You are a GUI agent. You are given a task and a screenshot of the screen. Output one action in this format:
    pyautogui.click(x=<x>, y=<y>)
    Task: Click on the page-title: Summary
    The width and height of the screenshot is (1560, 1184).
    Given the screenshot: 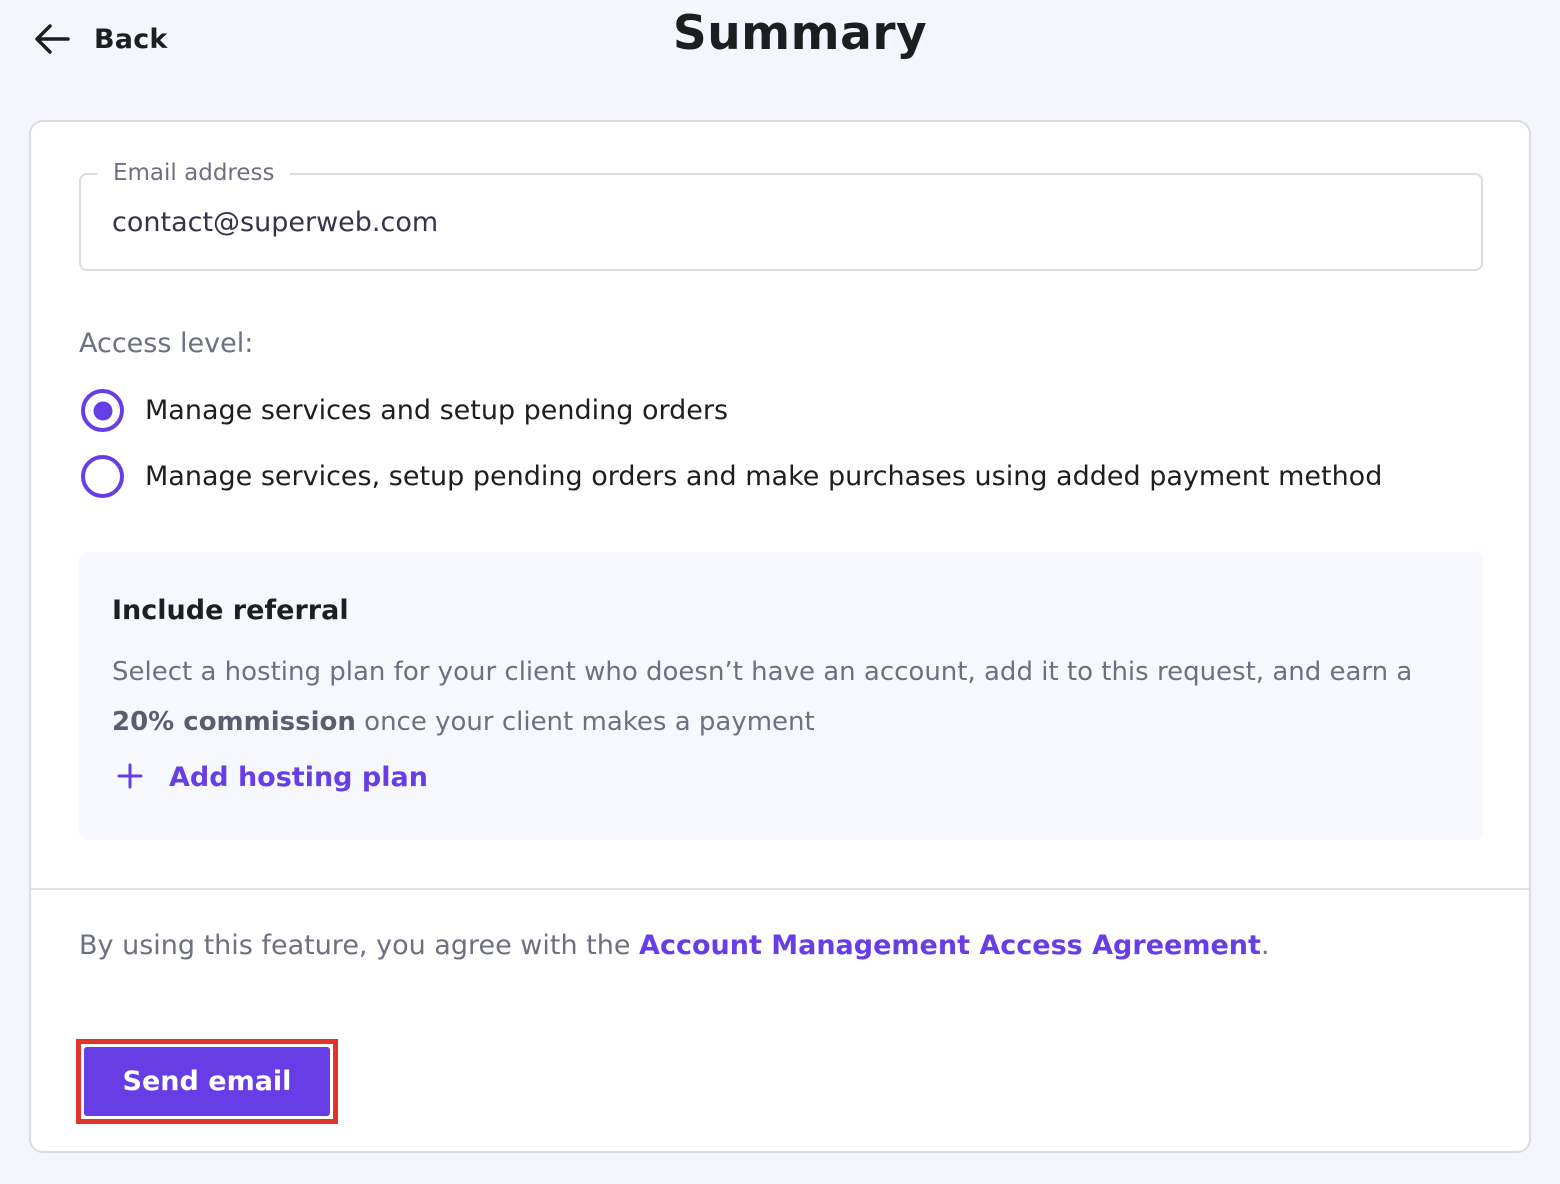 What is the action you would take?
    pyautogui.click(x=800, y=33)
    